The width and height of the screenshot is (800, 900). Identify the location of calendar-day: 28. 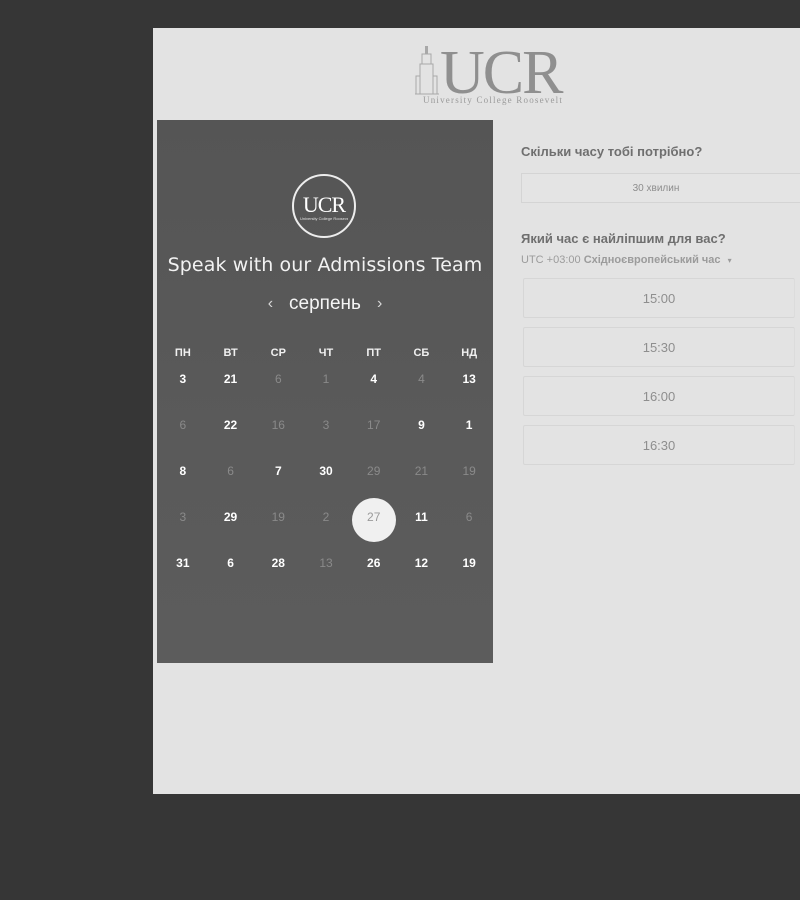
(278, 570).